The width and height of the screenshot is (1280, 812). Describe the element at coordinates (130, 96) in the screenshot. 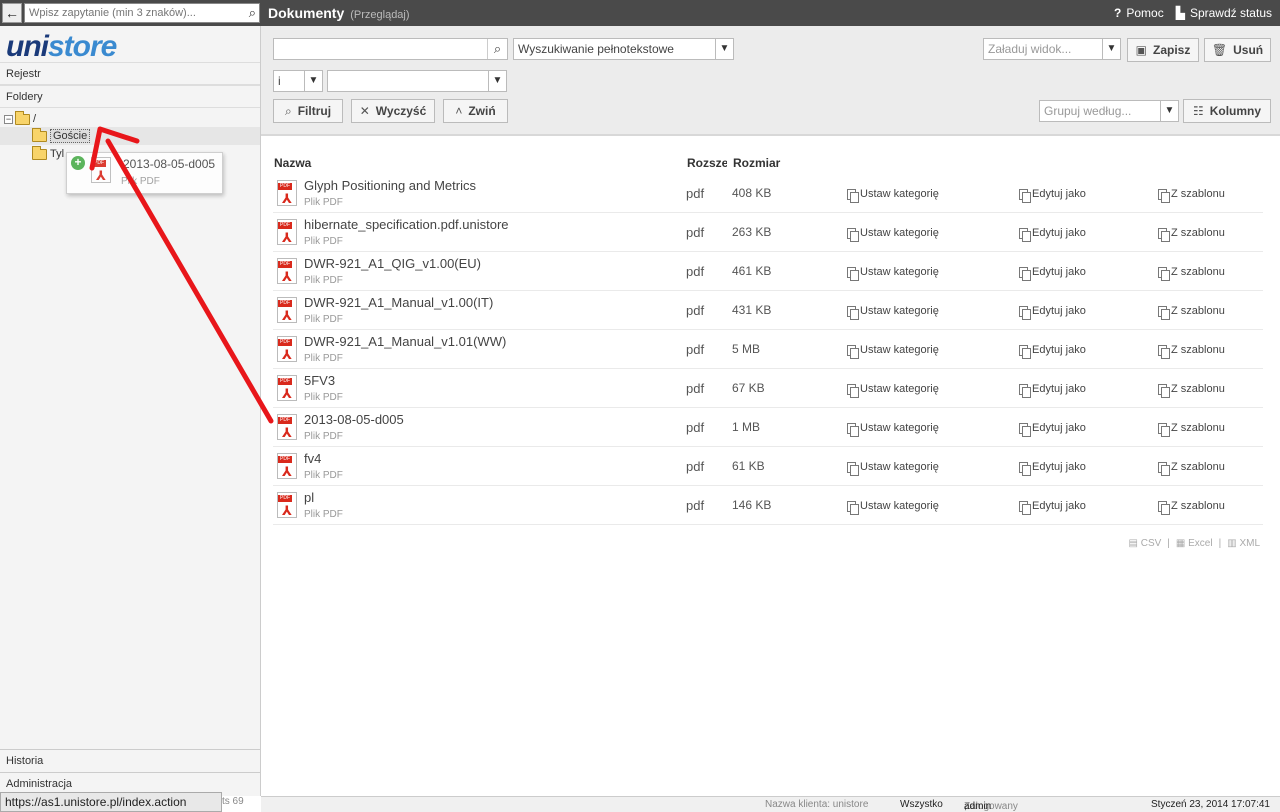

I see `sidebar-section-folders: Foldery` at that location.